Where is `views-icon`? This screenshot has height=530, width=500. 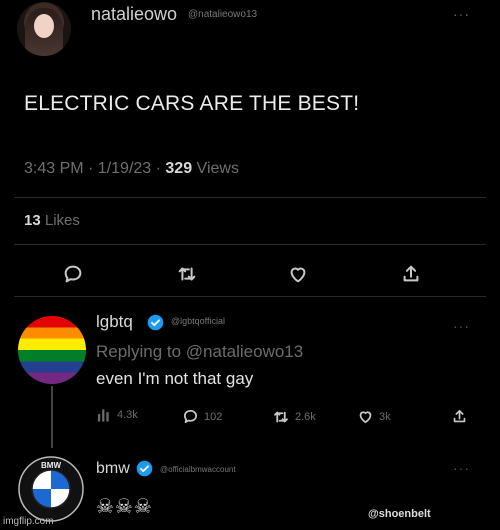 views-icon is located at coordinates (103, 415).